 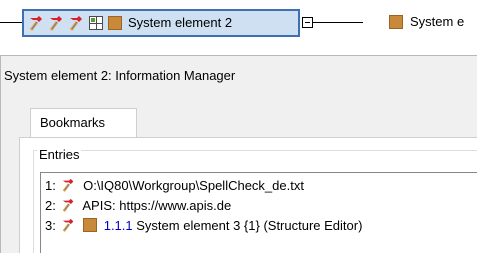 What do you see at coordinates (50, 185) in the screenshot?
I see `entry-index: 1:` at bounding box center [50, 185].